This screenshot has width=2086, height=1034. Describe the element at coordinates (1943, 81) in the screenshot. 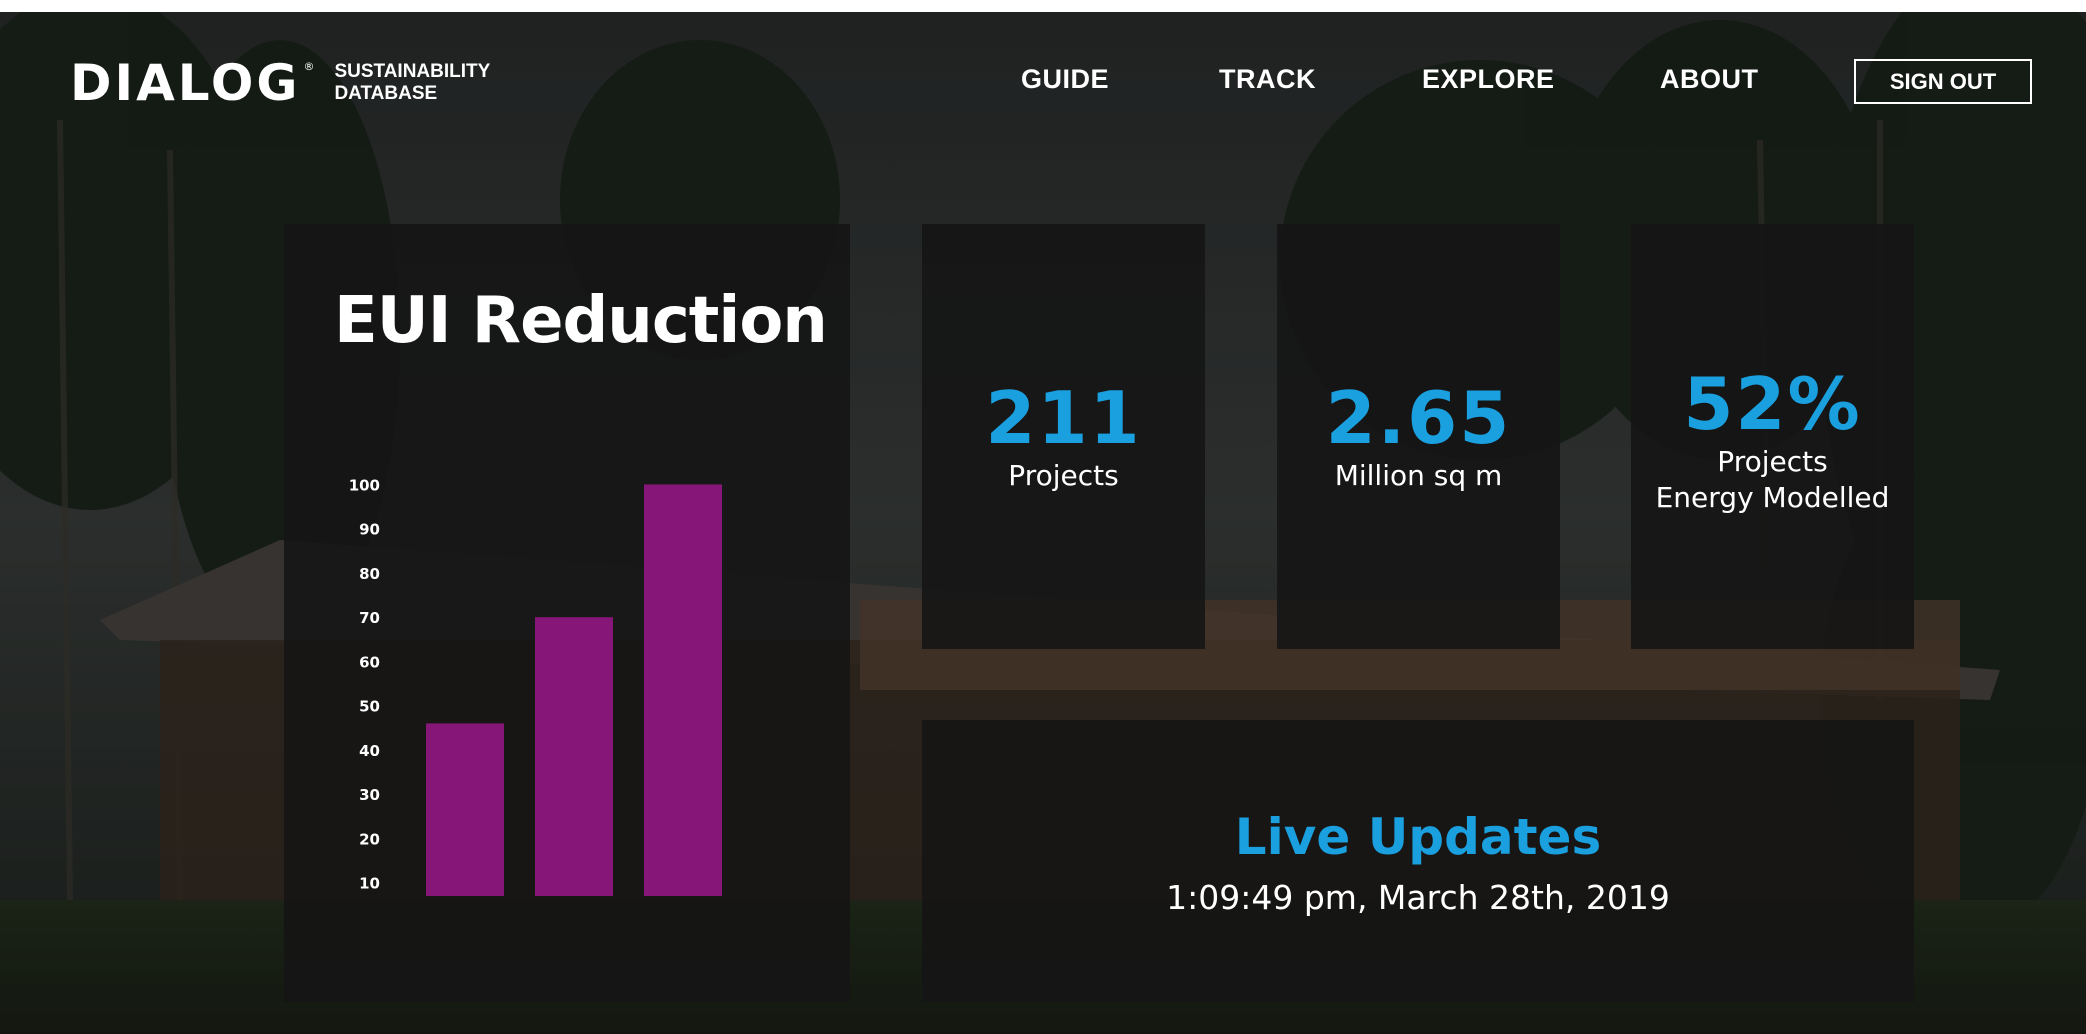

I see `sign-out-button: SIGN OUT` at that location.